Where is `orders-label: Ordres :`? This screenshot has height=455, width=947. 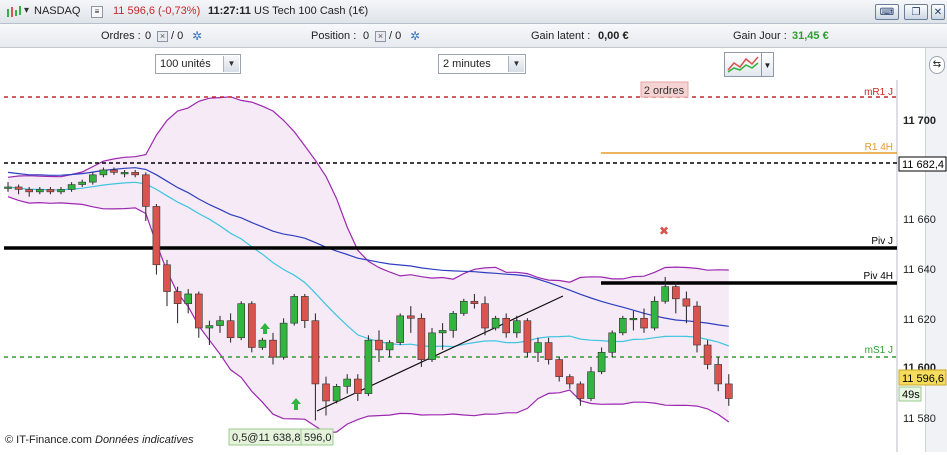
orders-label: Ordres : is located at coordinates (121, 36).